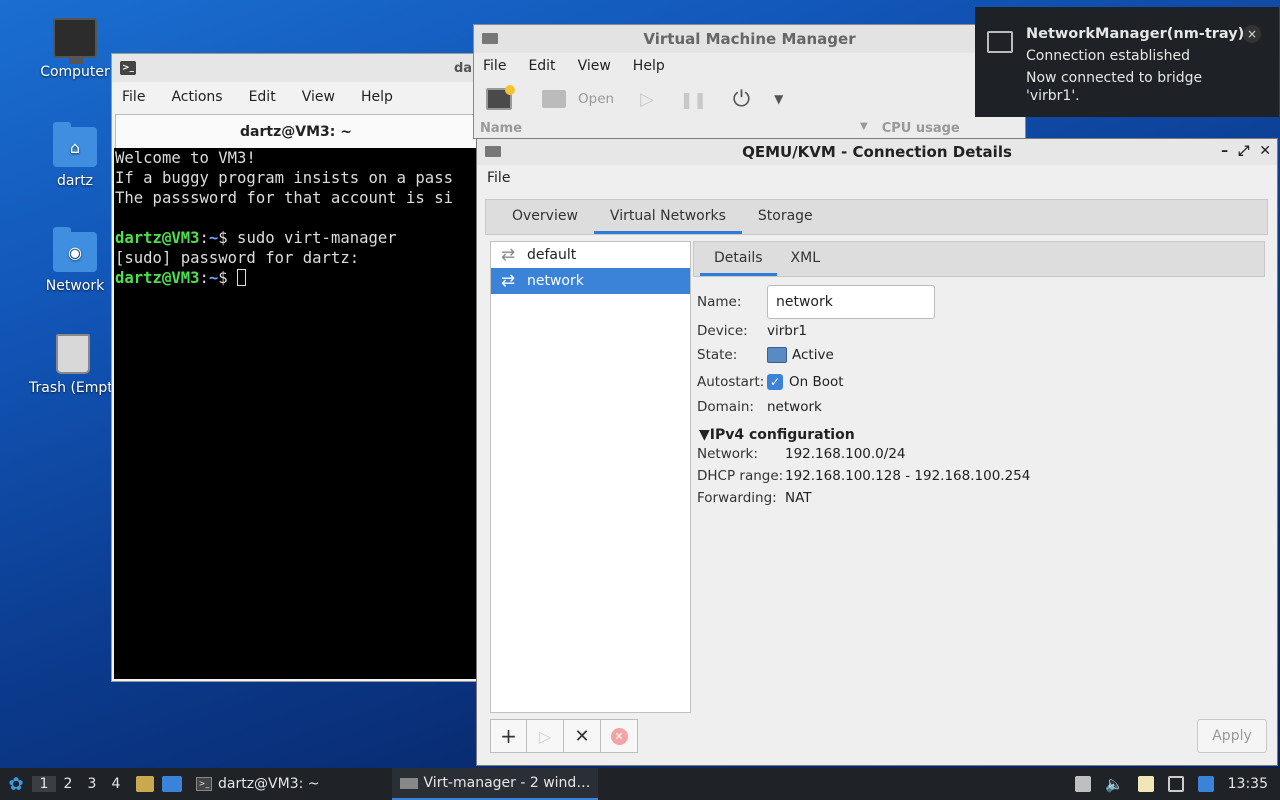  I want to click on prompt-path: ~, so click(213, 238).